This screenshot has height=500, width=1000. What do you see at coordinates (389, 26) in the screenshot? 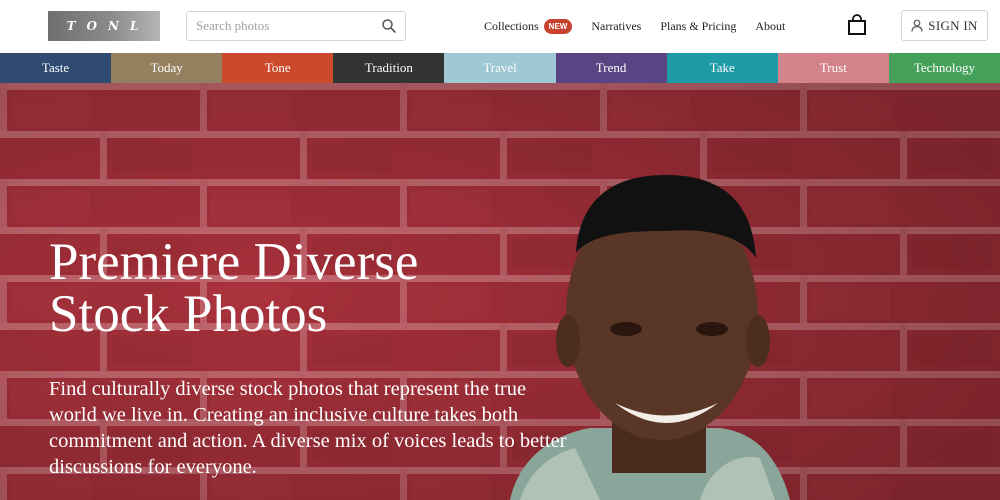
I see `search-icon` at bounding box center [389, 26].